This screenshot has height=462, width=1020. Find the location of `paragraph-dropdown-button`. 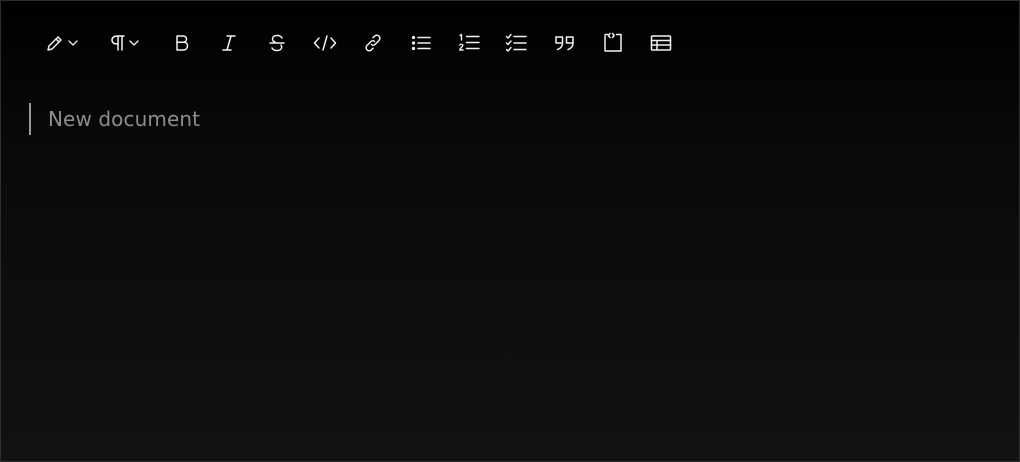

paragraph-dropdown-button is located at coordinates (126, 43).